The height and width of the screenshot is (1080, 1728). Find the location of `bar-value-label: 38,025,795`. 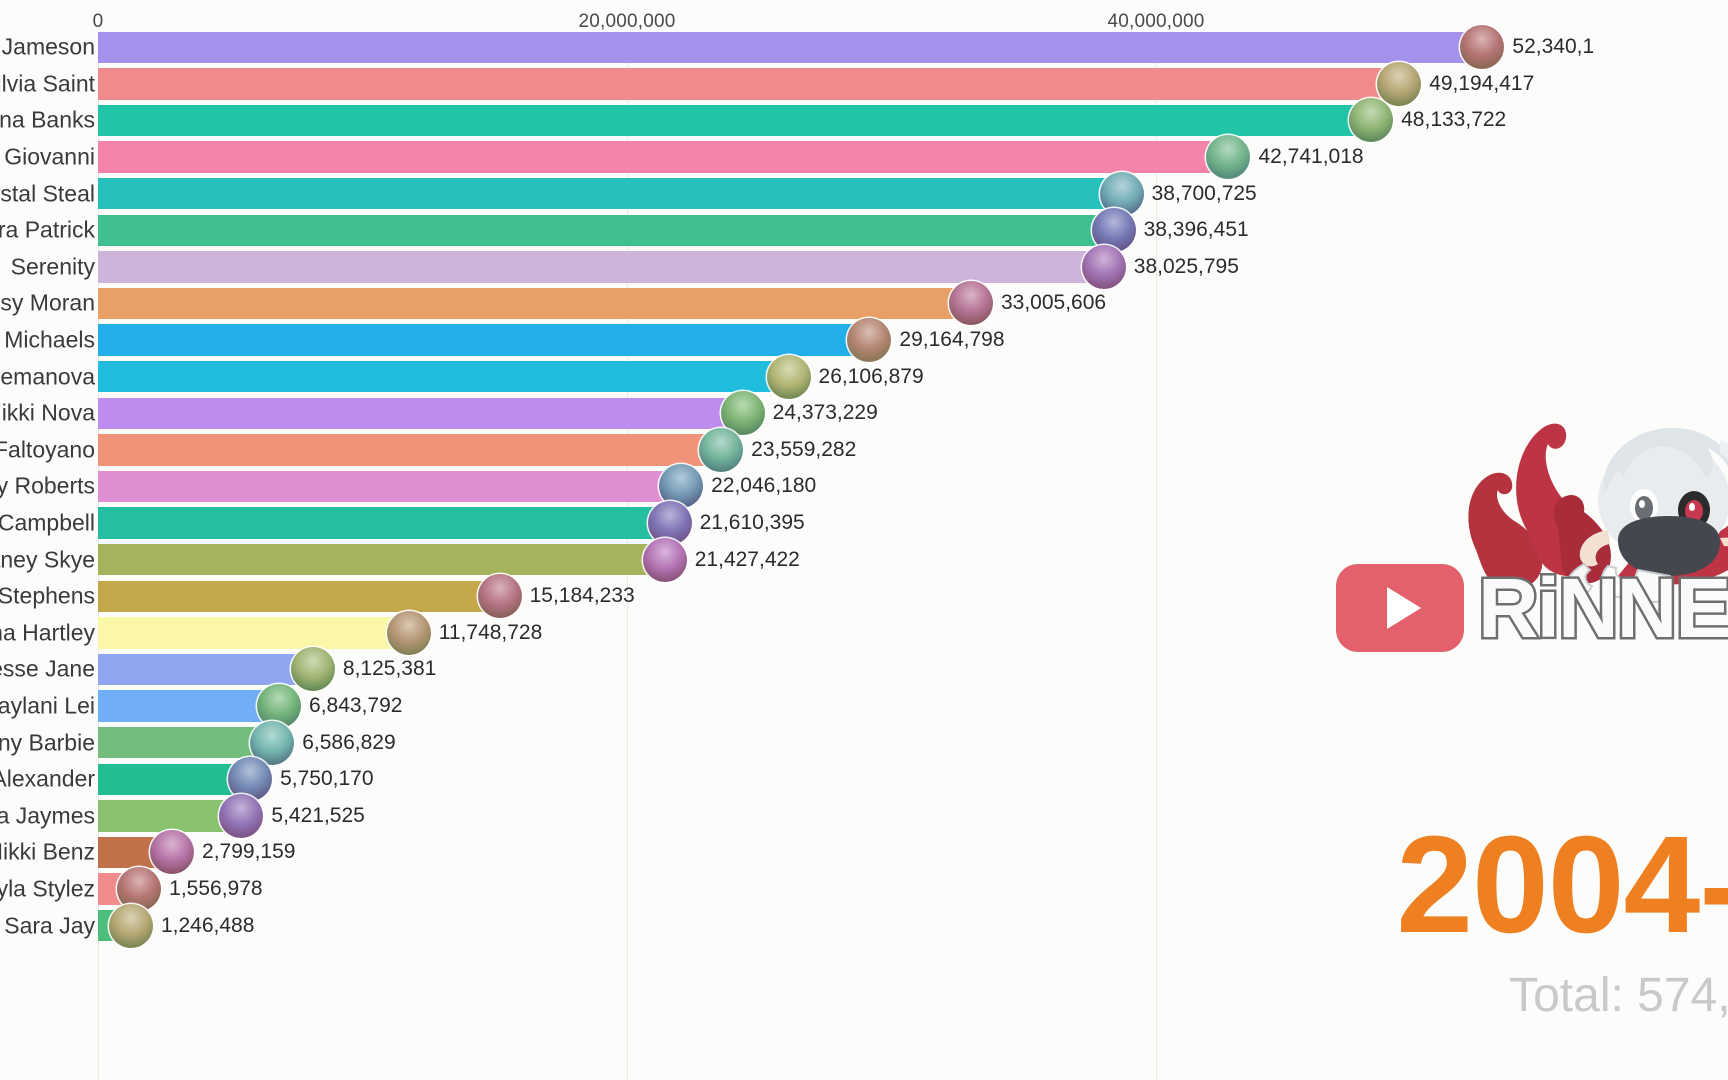

bar-value-label: 38,025,795 is located at coordinates (1186, 266).